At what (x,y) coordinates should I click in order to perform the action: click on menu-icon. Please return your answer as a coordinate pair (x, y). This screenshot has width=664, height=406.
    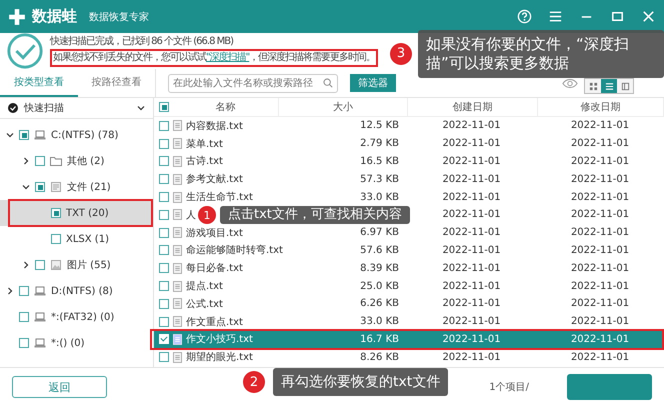
    Looking at the image, I should click on (555, 16).